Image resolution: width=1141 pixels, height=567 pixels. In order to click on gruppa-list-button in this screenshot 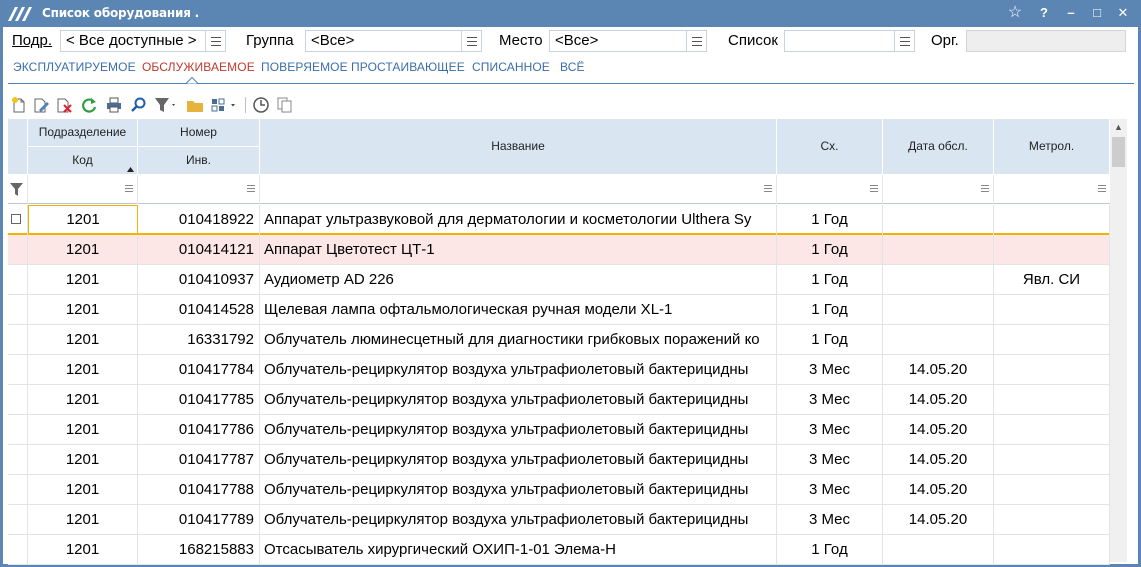, I will do `click(471, 41)`.